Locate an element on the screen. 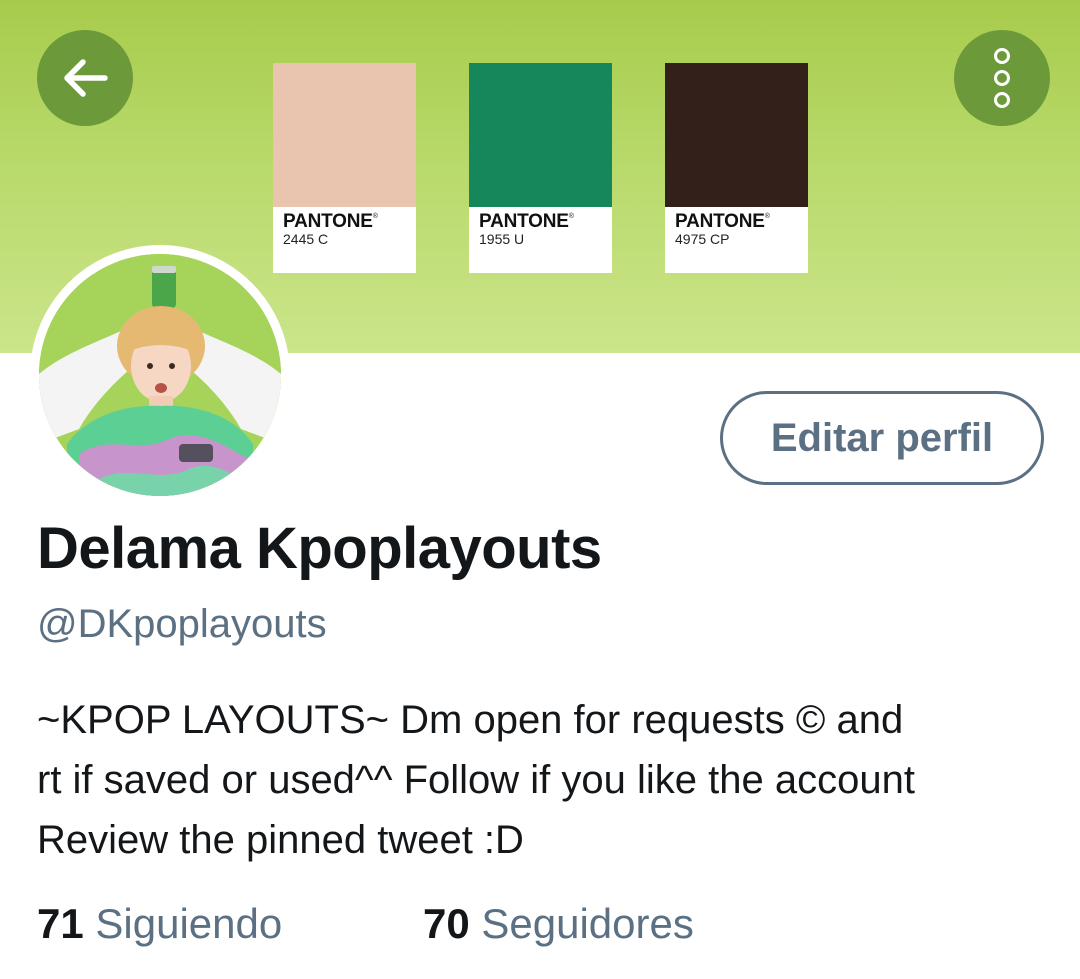 The height and width of the screenshot is (979, 1080). arrow-left-icon is located at coordinates (86, 78).